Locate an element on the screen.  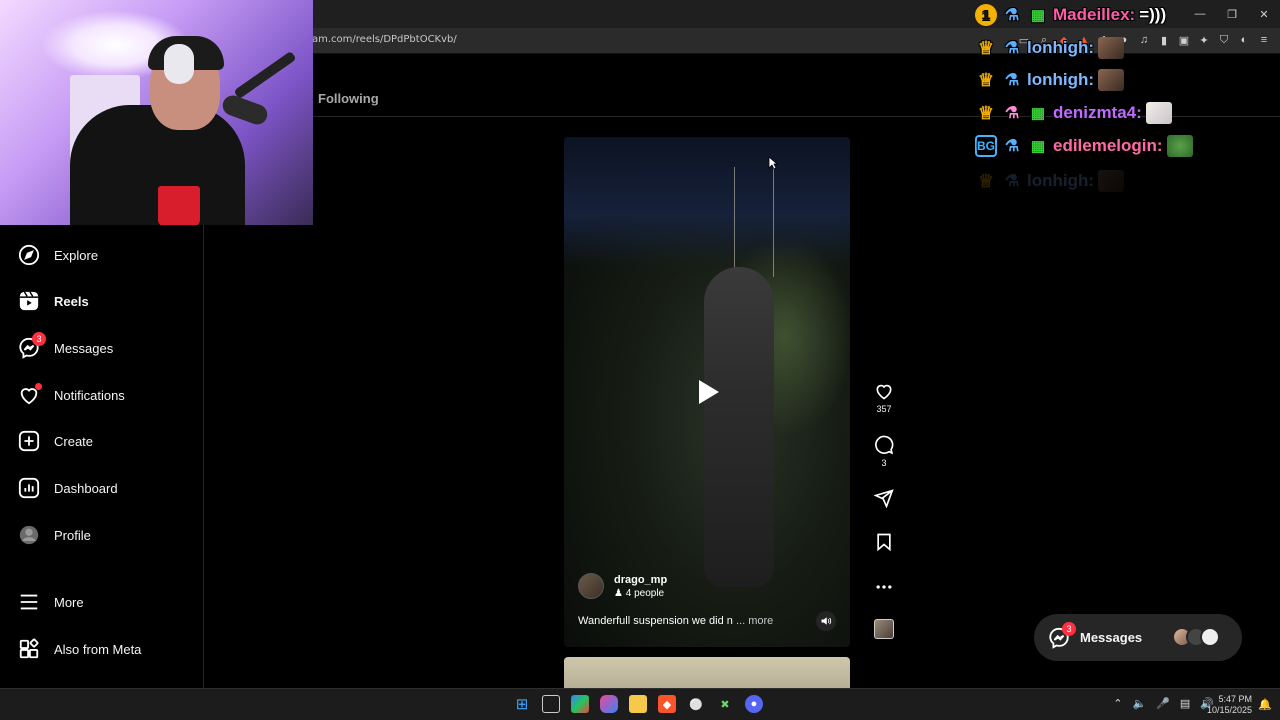
sidebar-item-also-from-meta: Also from Meta is located at coordinates (79, 649).